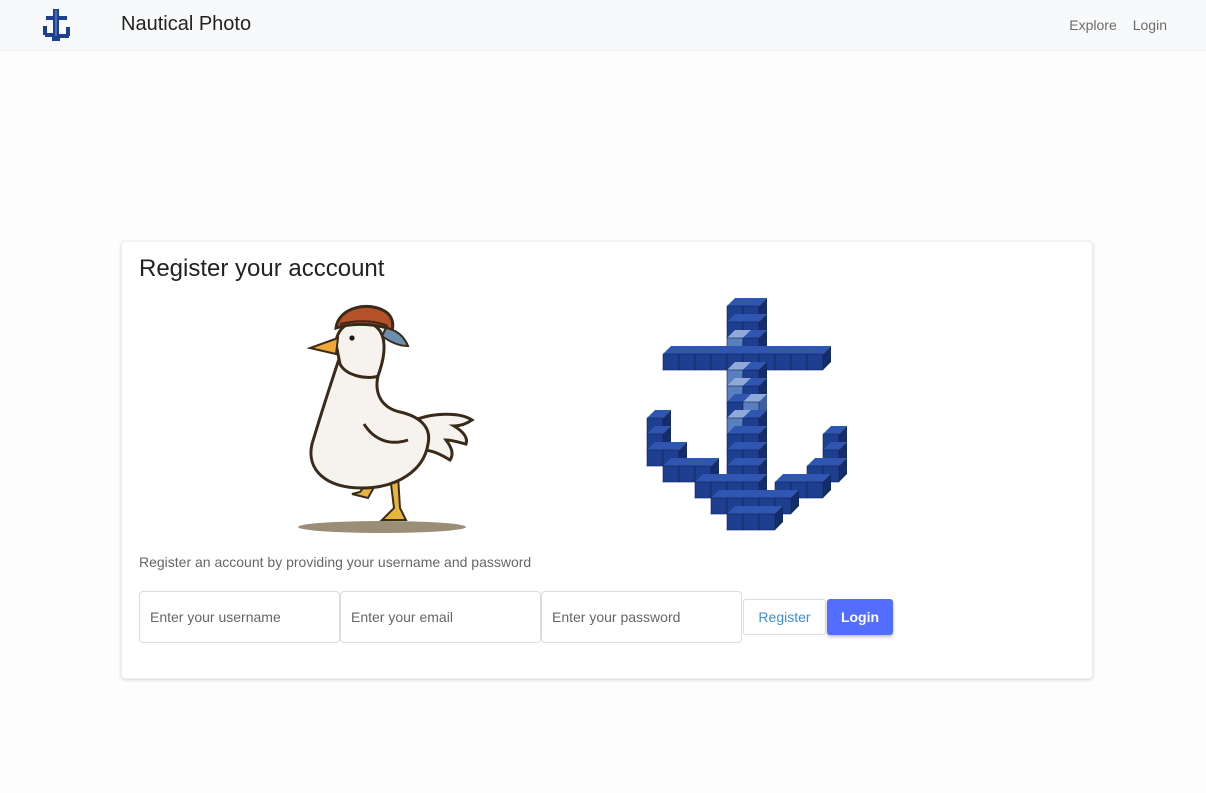  Describe the element at coordinates (440, 617) in the screenshot. I see `email-input` at that location.